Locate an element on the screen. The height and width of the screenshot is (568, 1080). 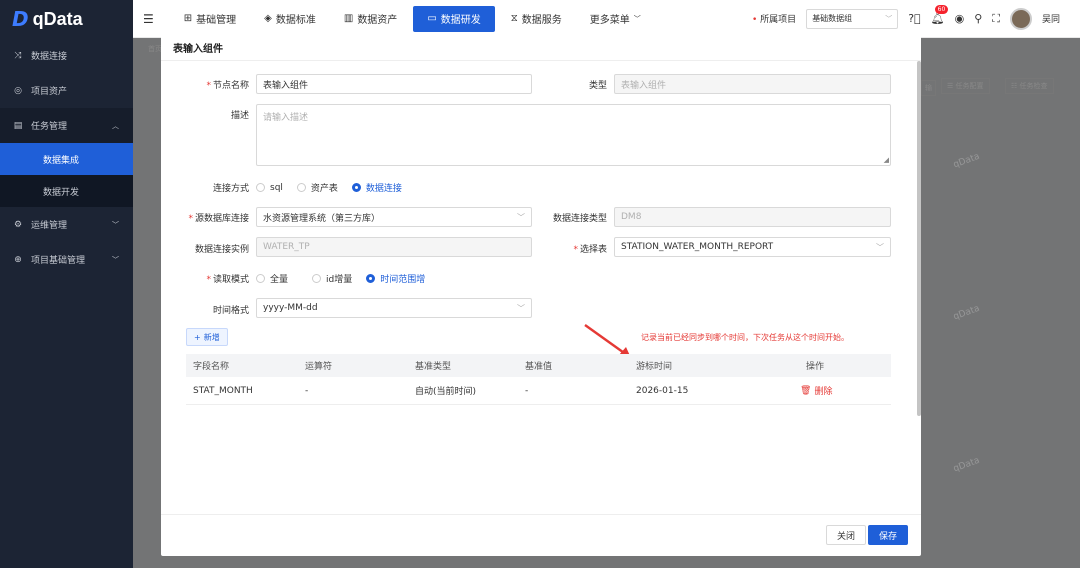
logo: D qData is located at coordinates (66, 19).